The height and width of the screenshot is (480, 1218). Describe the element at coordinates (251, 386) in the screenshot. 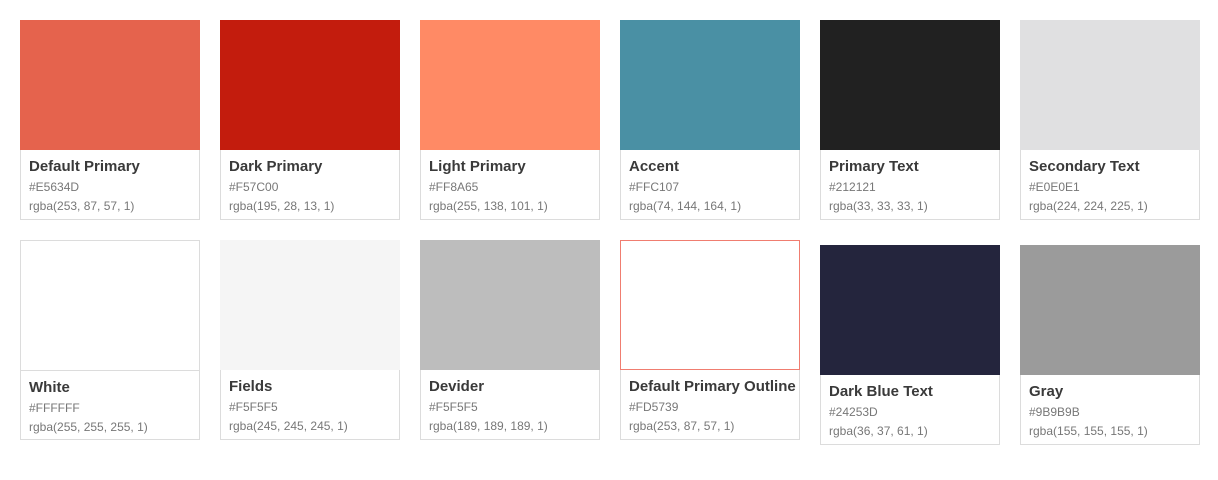

I see `color-name: Fields` at that location.